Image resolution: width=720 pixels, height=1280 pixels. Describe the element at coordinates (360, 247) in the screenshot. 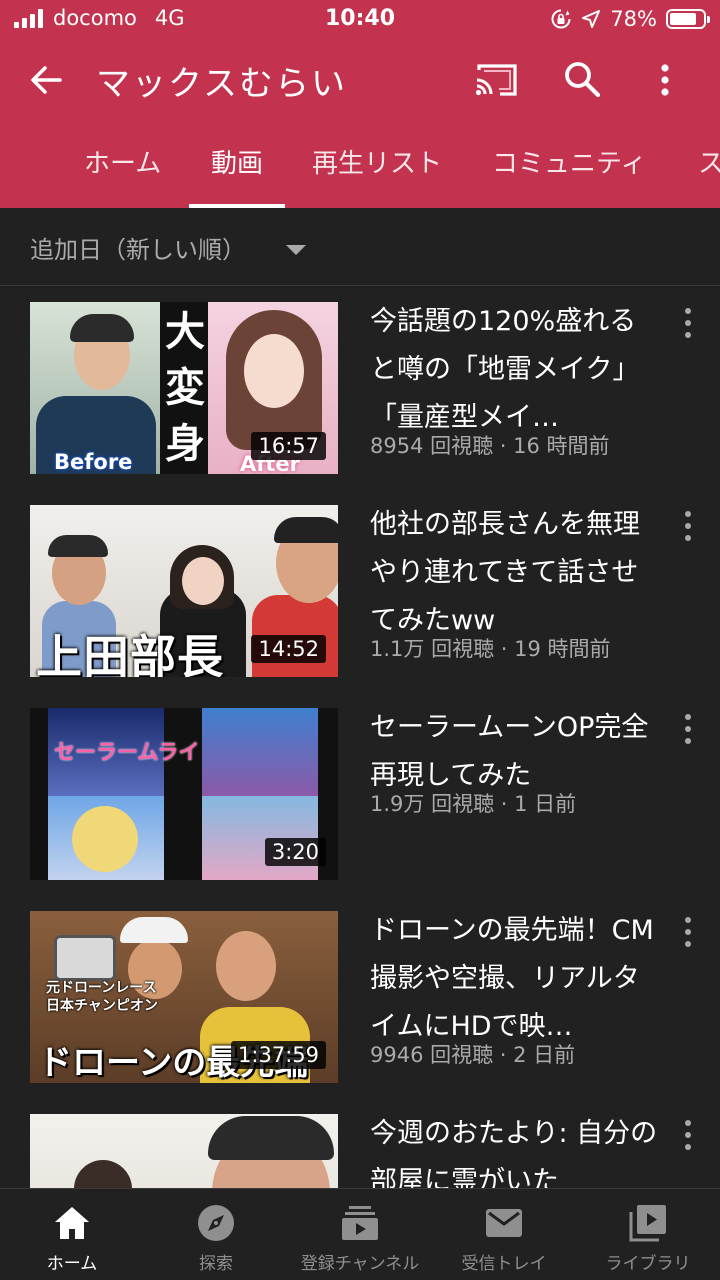

I see `sort-dropdown: 追加日（新しい順）` at that location.